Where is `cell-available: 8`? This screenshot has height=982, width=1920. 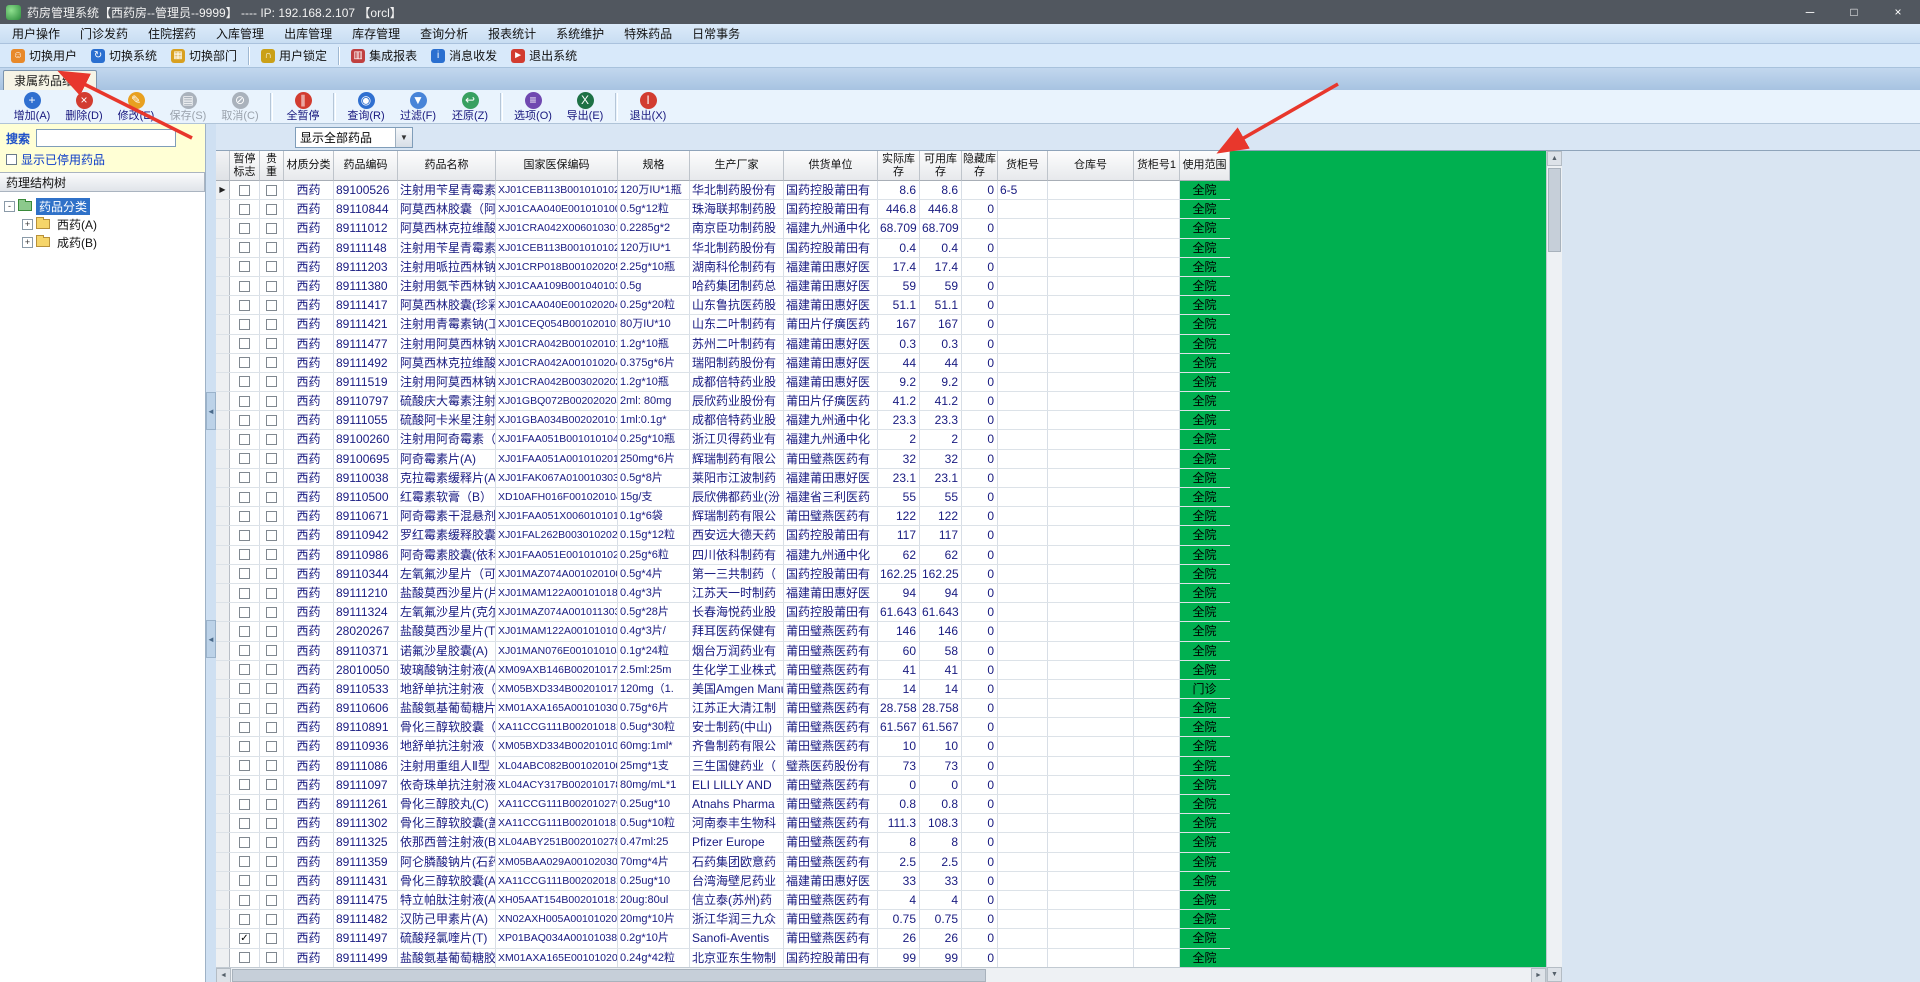 cell-available: 8 is located at coordinates (941, 842).